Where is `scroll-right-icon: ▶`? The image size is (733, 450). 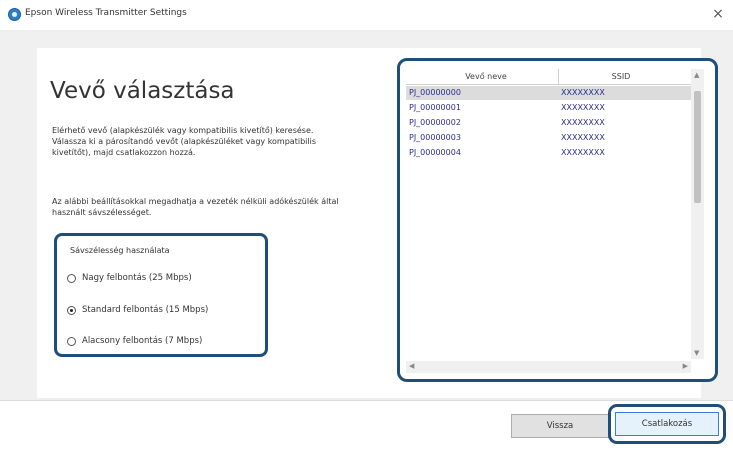 scroll-right-icon: ▶ is located at coordinates (685, 366).